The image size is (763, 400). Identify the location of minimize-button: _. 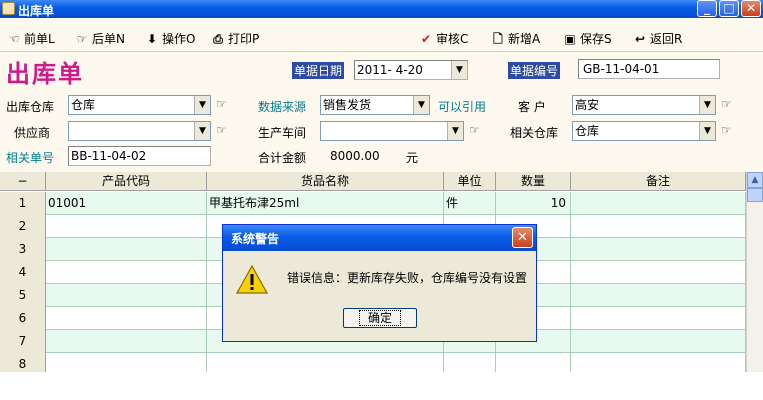
(707, 8).